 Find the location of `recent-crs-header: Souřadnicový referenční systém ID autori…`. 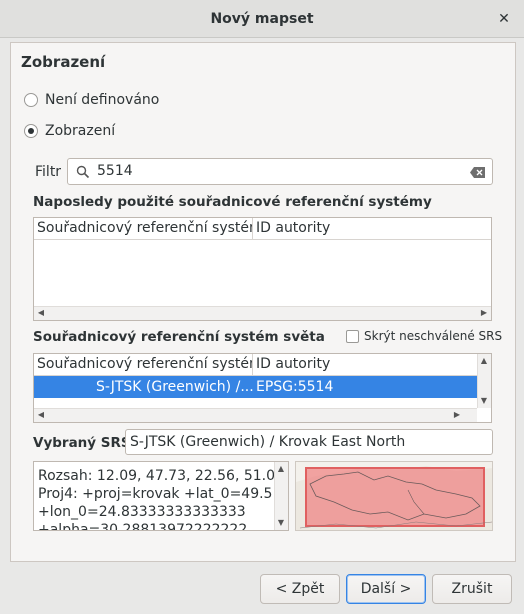

recent-crs-header: Souřadnicový referenční systém ID autori… is located at coordinates (262, 229).